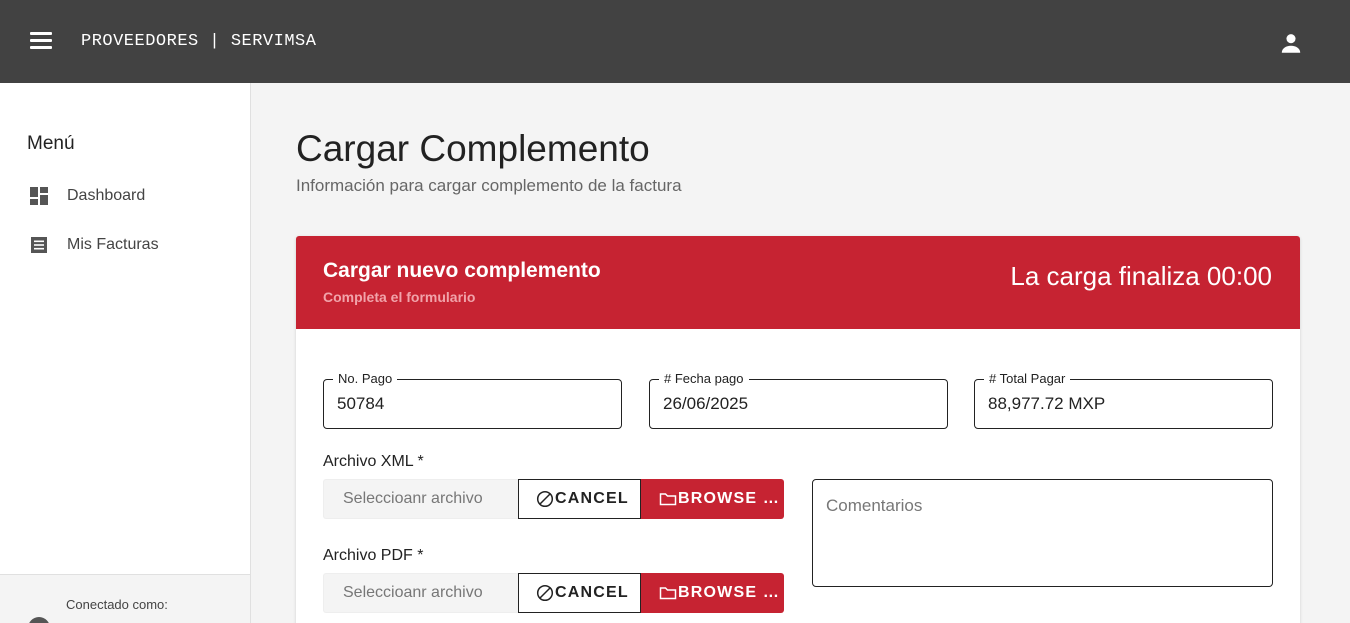  What do you see at coordinates (1047, 403) in the screenshot?
I see `field-value: 88,977.72 MXP` at bounding box center [1047, 403].